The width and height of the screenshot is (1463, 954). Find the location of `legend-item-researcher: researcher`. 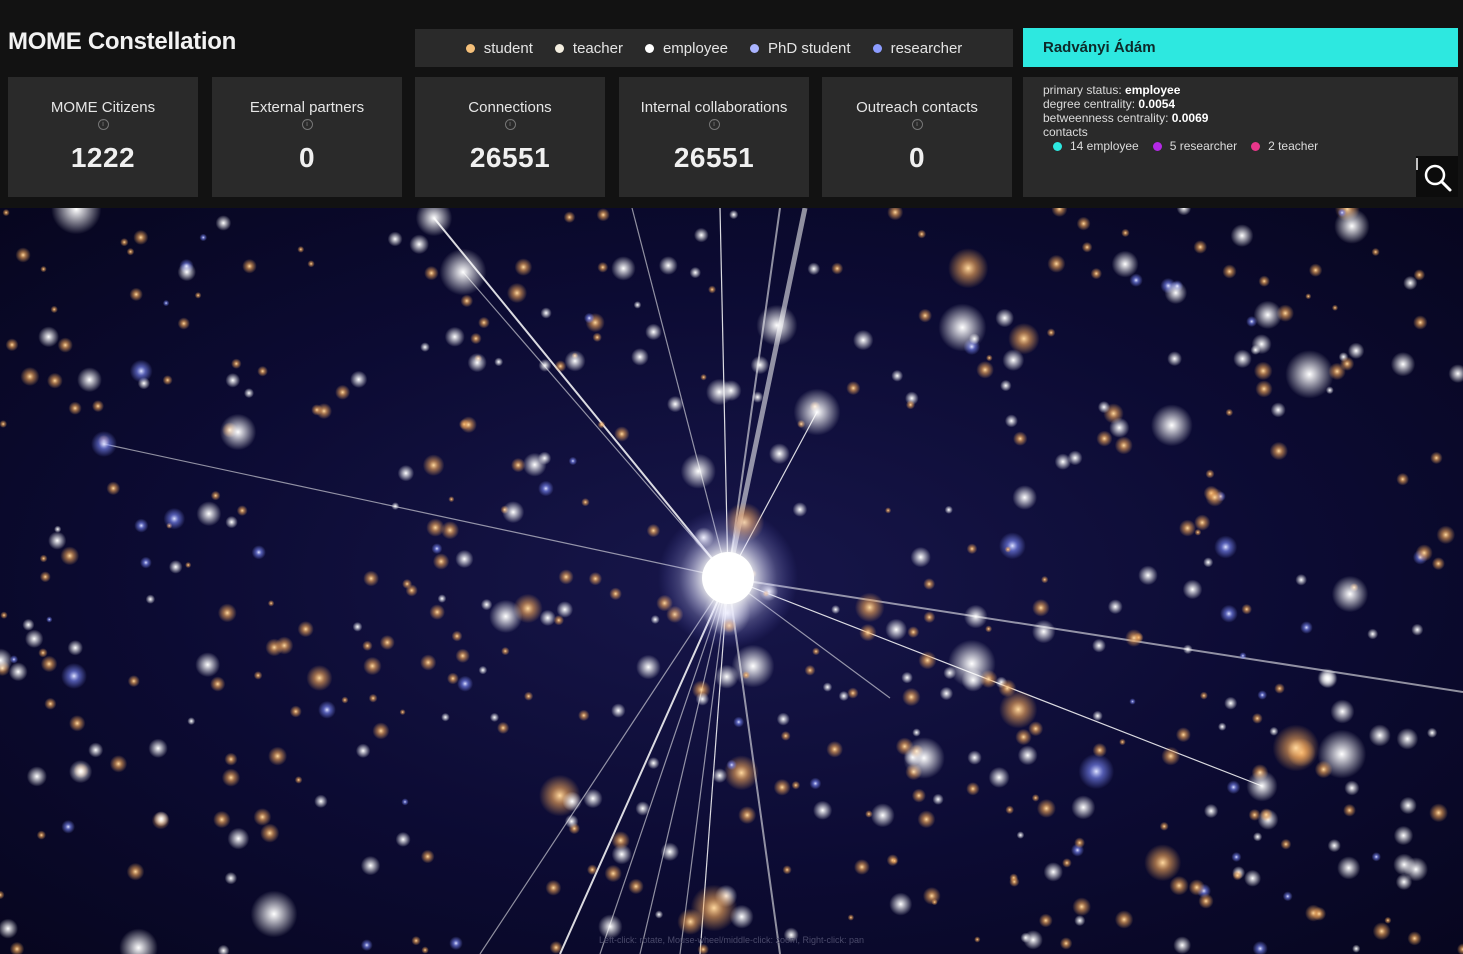

legend-item-researcher: researcher is located at coordinates (917, 48).